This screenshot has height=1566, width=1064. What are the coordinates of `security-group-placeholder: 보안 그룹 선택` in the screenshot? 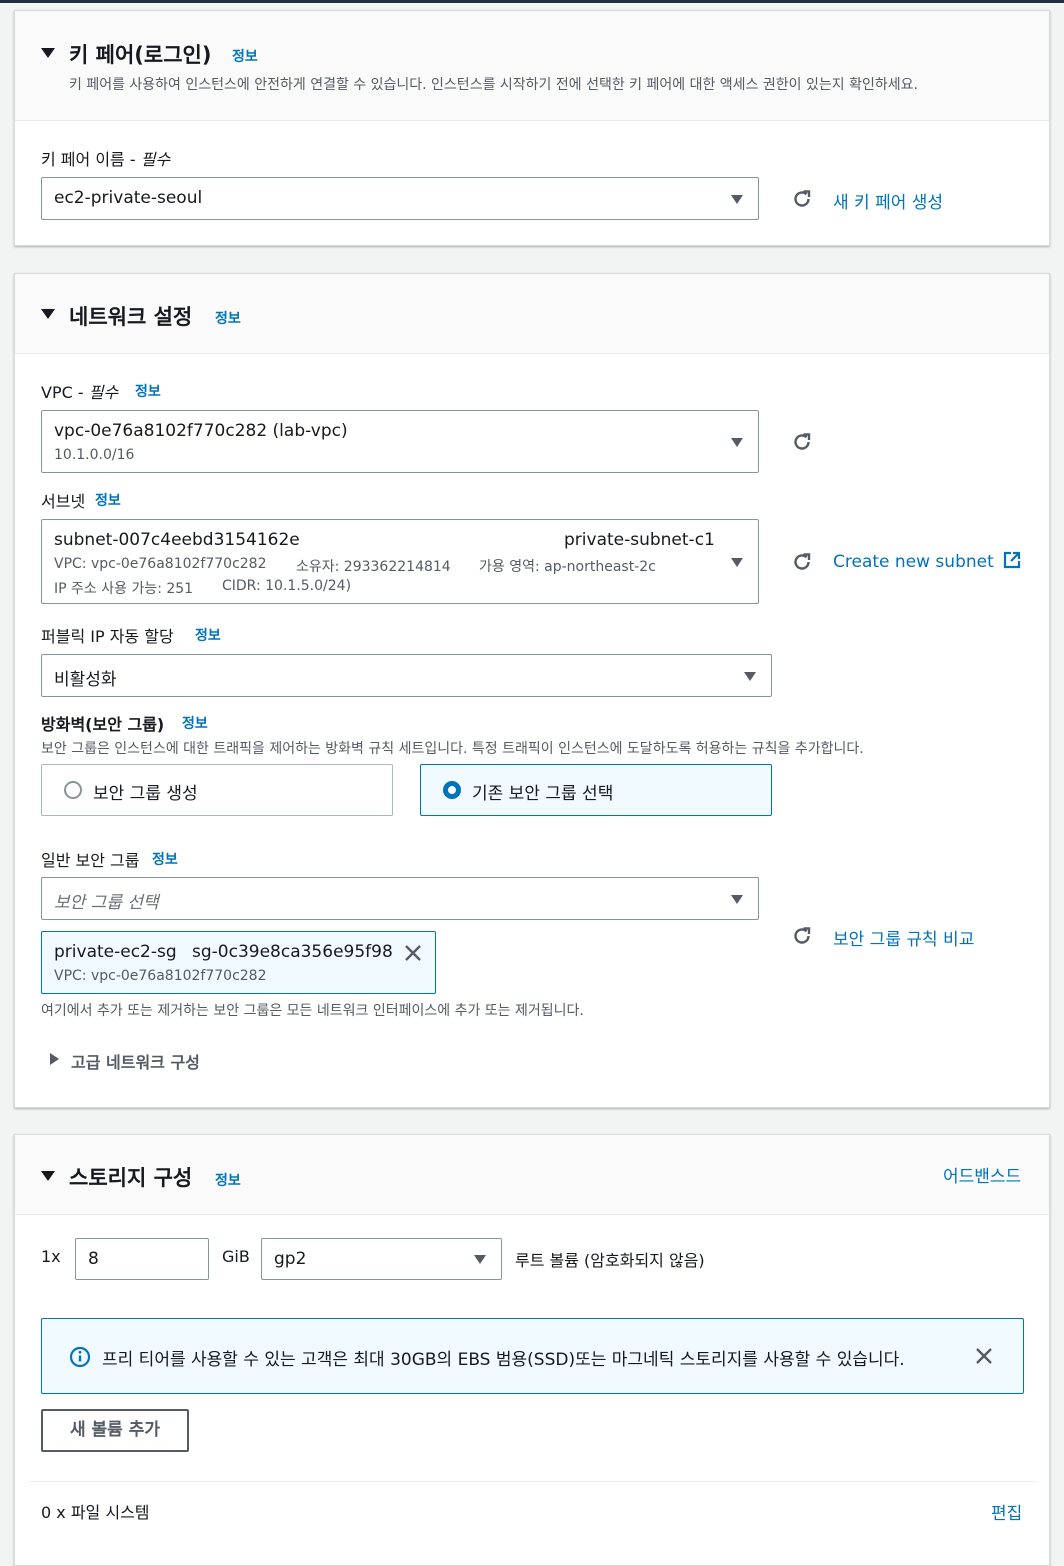 It's located at (106, 903).